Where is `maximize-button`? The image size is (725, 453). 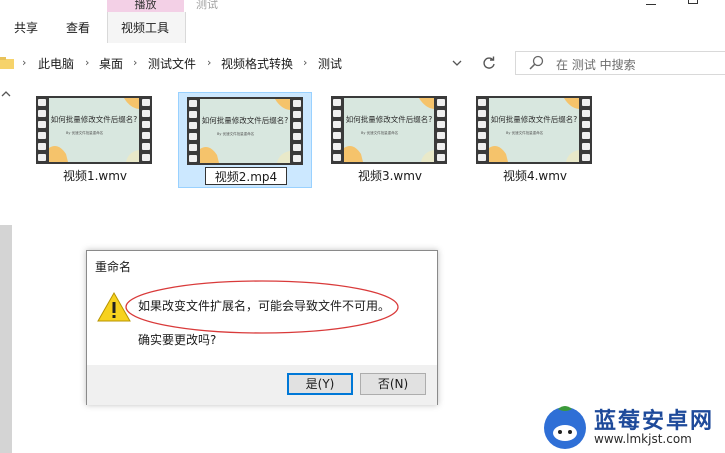 maximize-button is located at coordinates (693, 2).